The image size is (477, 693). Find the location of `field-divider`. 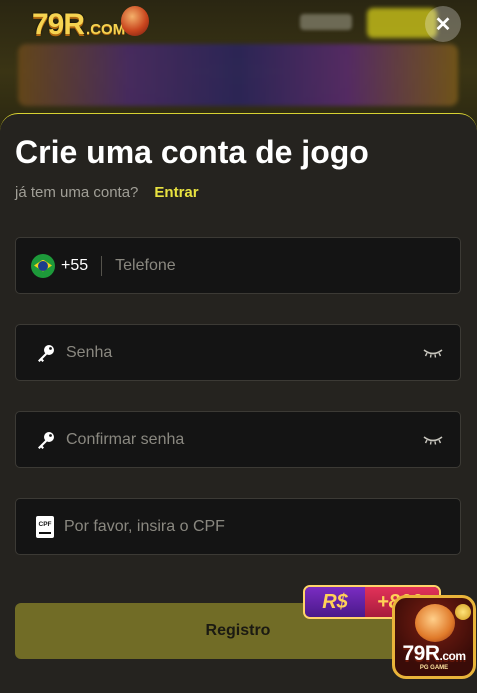

field-divider is located at coordinates (102, 265).